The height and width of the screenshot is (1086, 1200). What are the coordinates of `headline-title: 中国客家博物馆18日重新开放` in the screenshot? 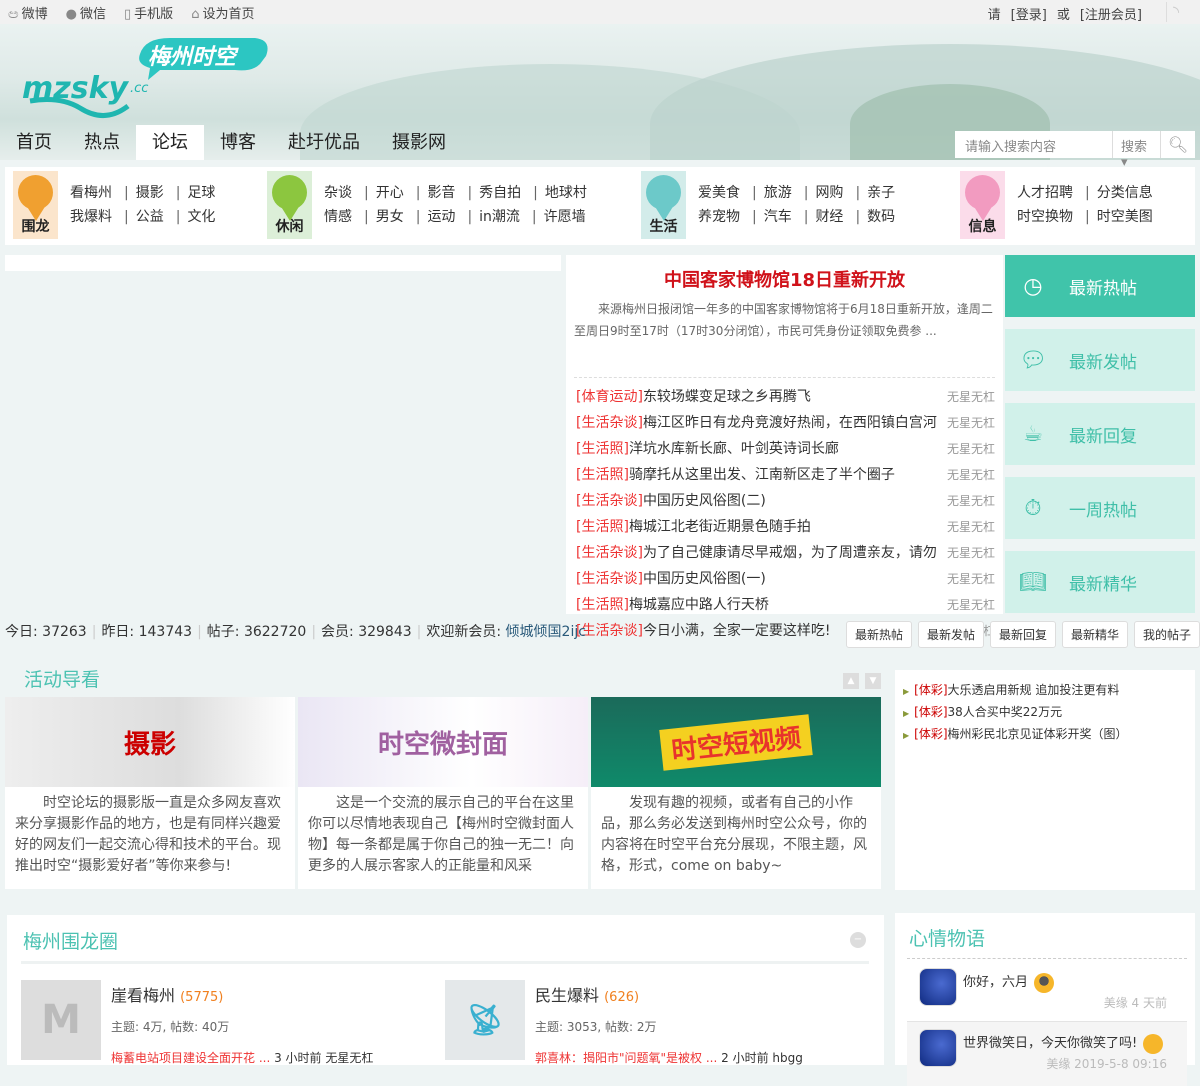 It's located at (784, 279).